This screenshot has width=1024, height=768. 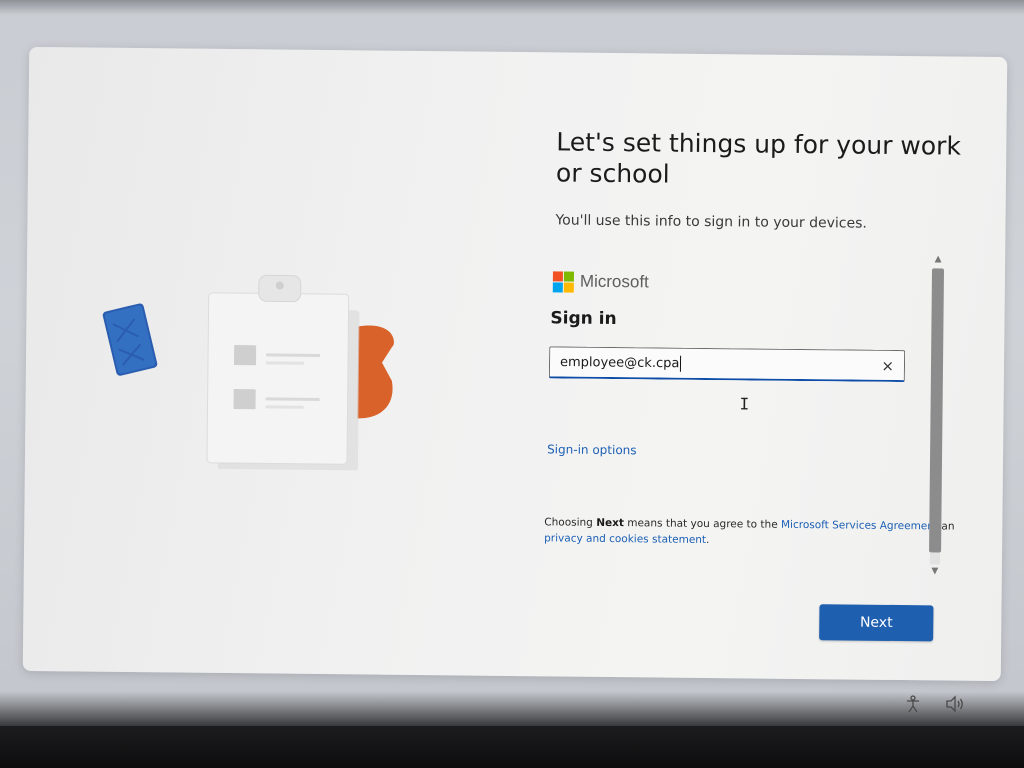 What do you see at coordinates (614, 281) in the screenshot?
I see `brand-name: Microsoft` at bounding box center [614, 281].